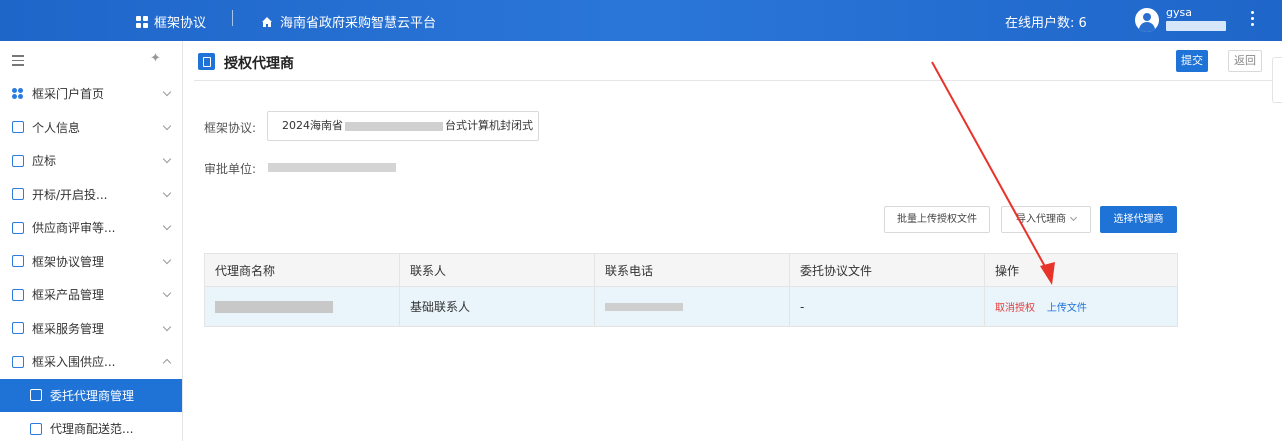 The width and height of the screenshot is (1282, 446). Describe the element at coordinates (358, 23) in the screenshot. I see `platform-name: 海南省政府采购智慧云平台` at that location.